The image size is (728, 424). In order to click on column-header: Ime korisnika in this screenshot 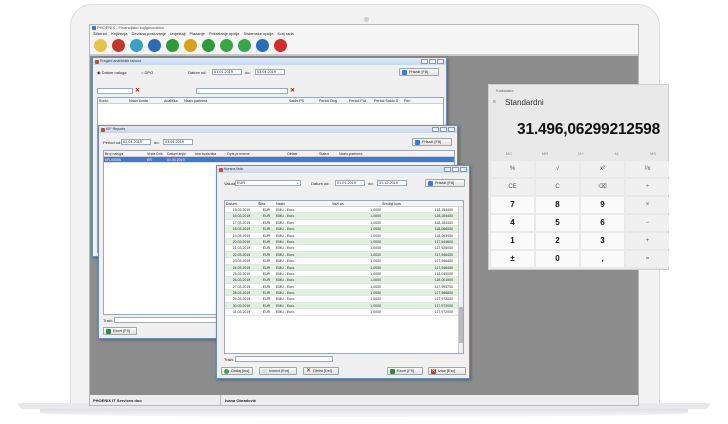, I will do `click(210, 153)`.